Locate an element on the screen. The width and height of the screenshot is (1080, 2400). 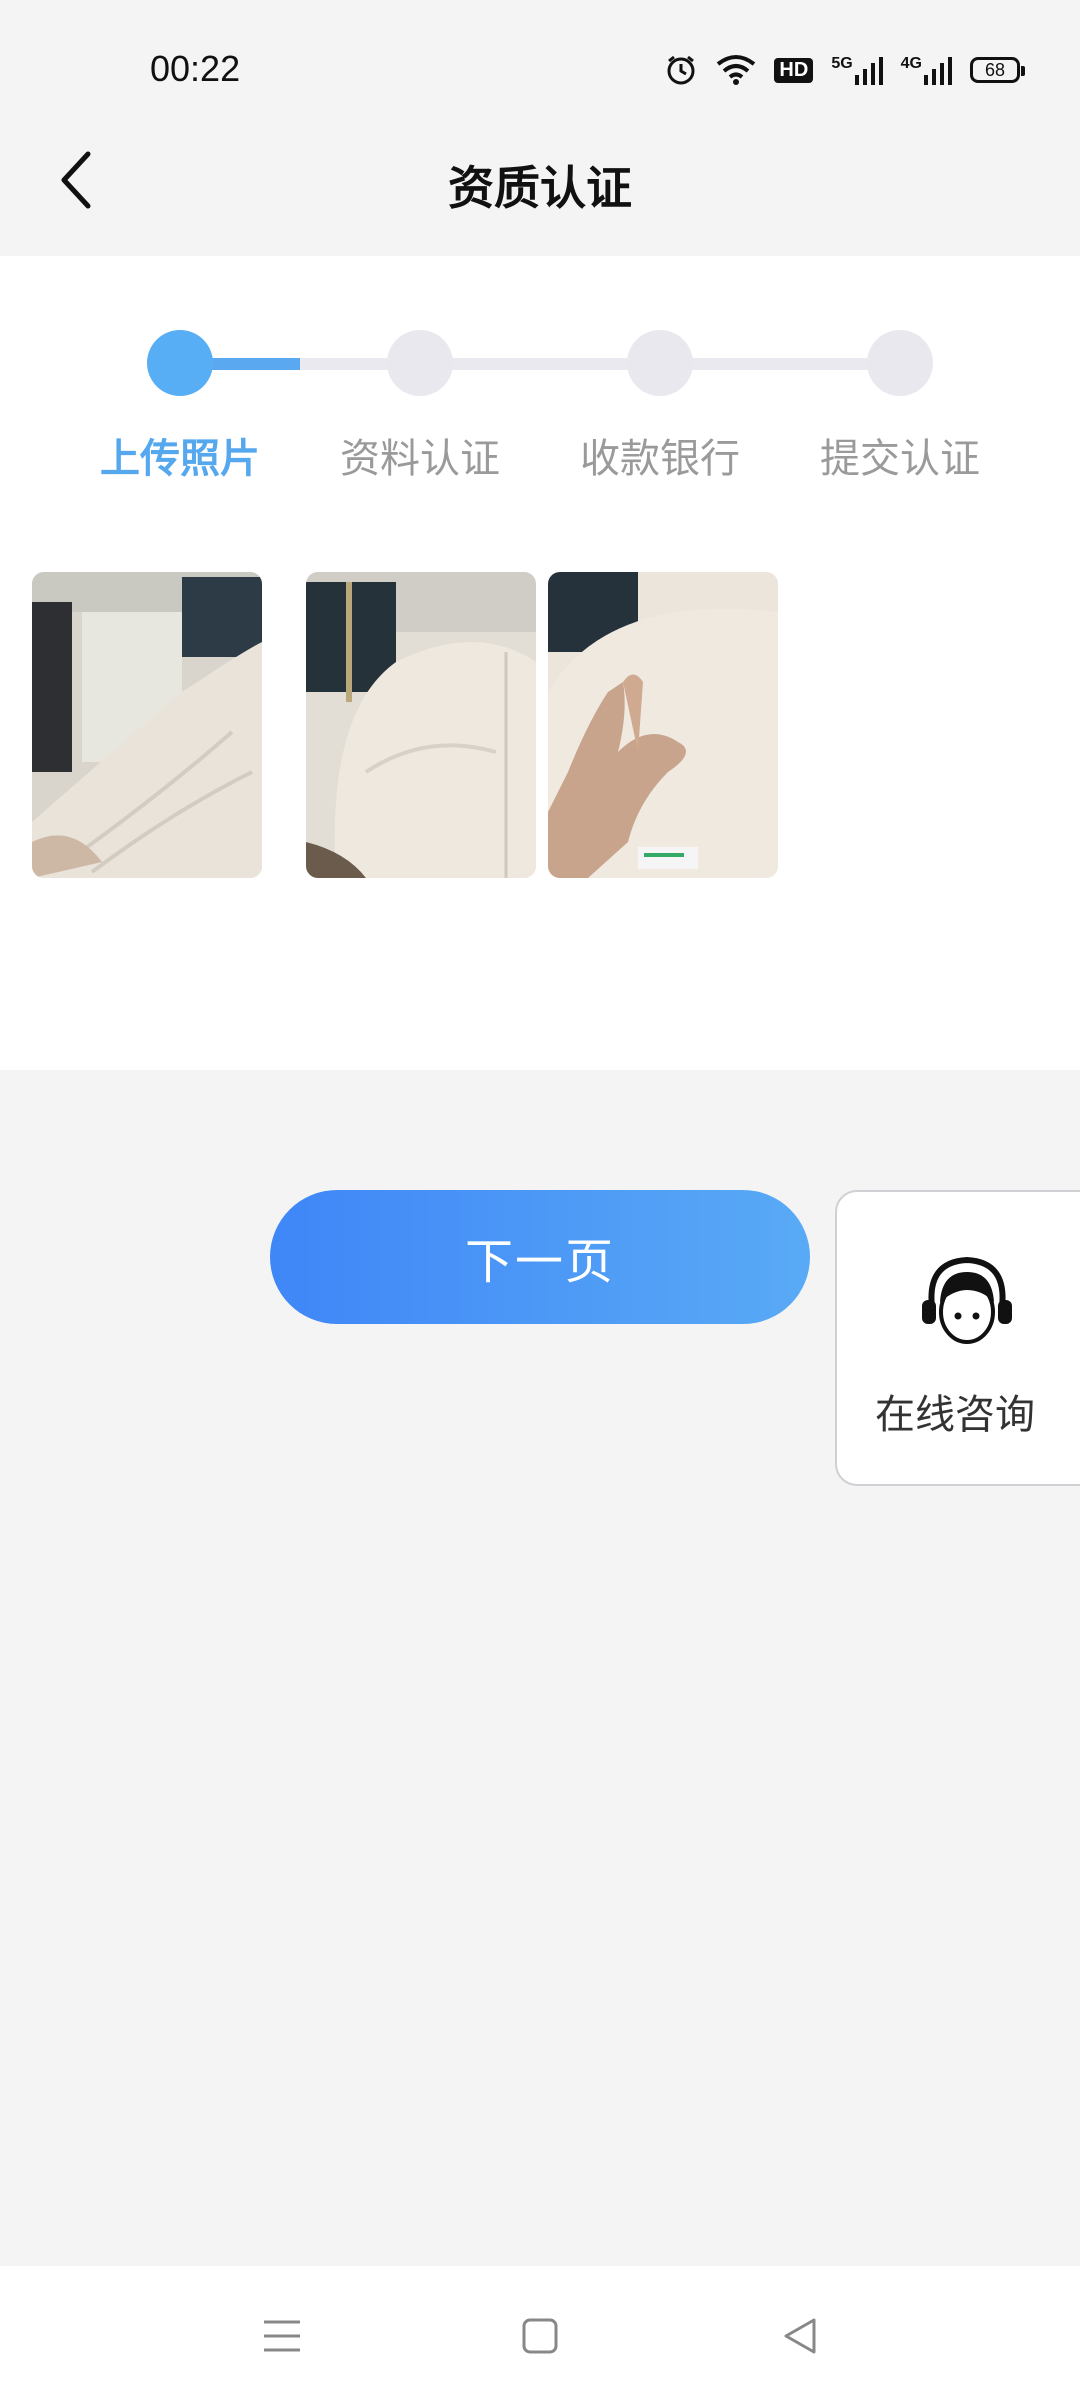
step-label-info-verify: 资料认证 is located at coordinates (420, 455).